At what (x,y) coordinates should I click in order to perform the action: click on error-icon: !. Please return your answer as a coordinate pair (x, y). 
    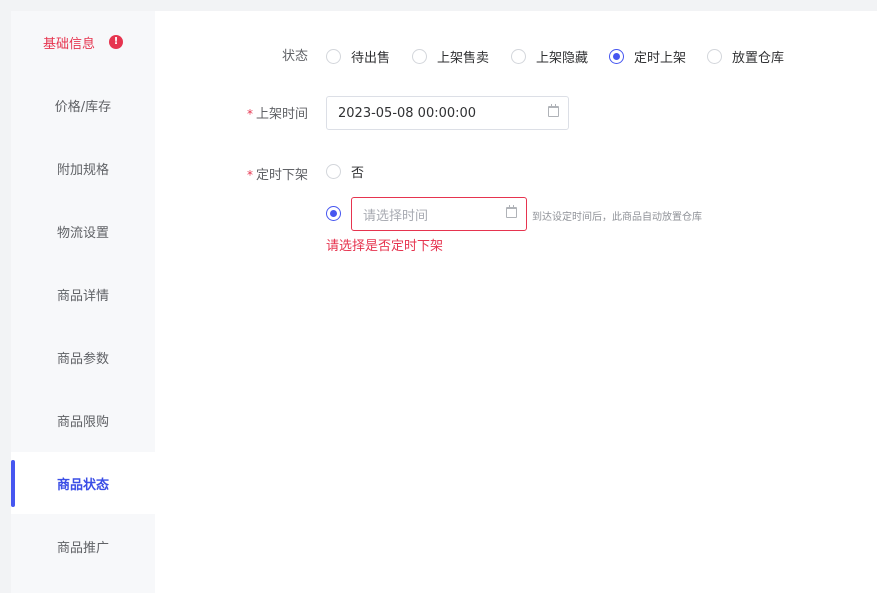
    Looking at the image, I should click on (116, 42).